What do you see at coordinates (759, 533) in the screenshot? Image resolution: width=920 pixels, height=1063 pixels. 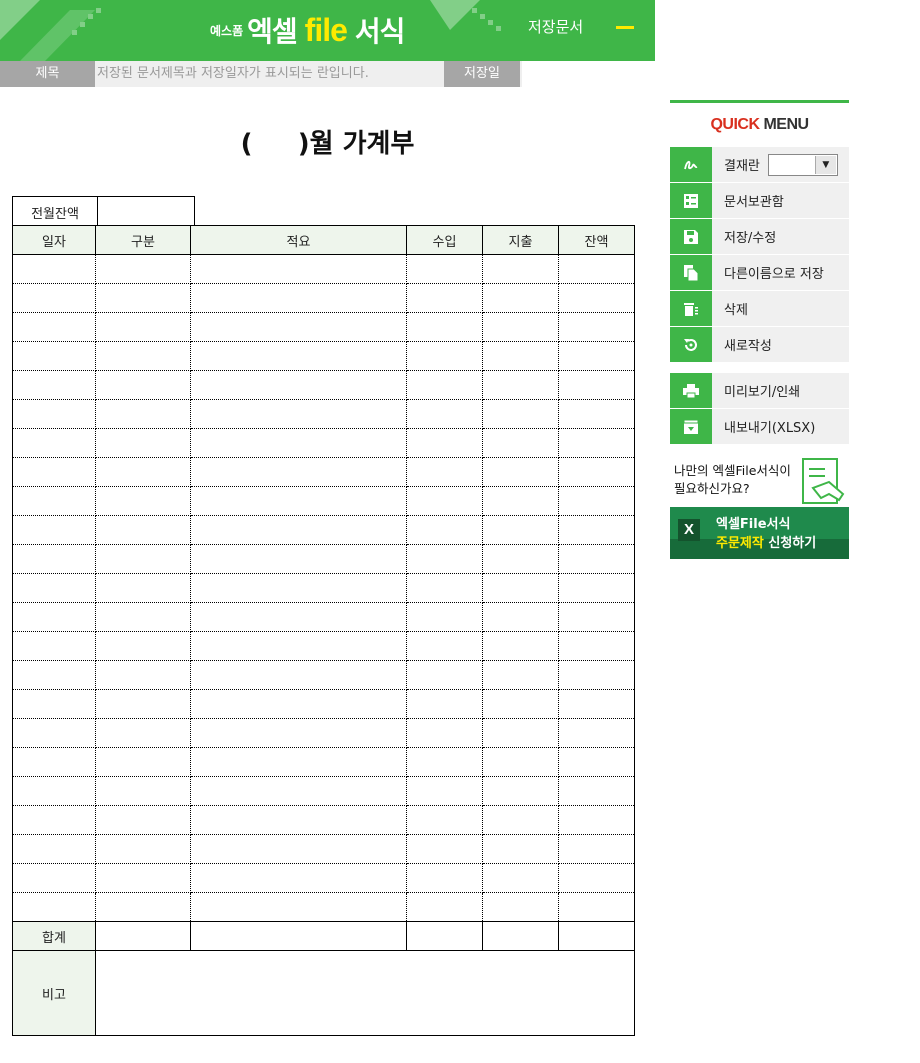 I see `custom-order-button: X 엑셀File서식 주문제작 신청하기` at bounding box center [759, 533].